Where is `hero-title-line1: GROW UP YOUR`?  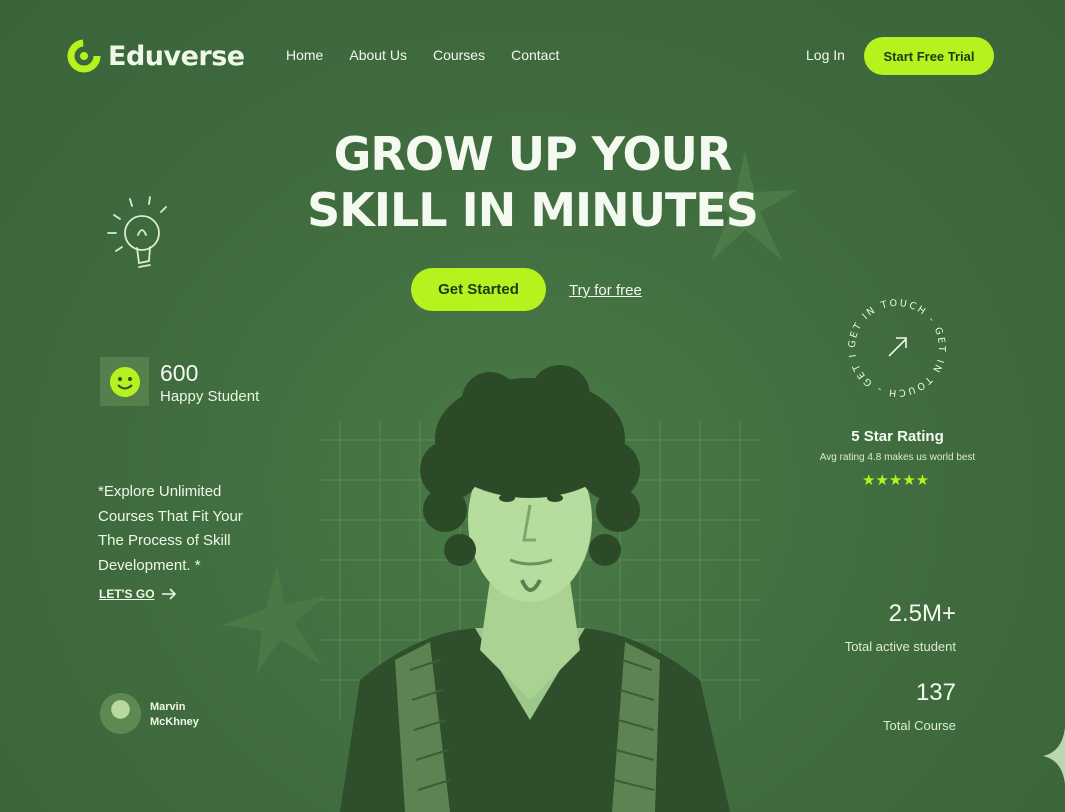 hero-title-line1: GROW UP YOUR is located at coordinates (533, 154).